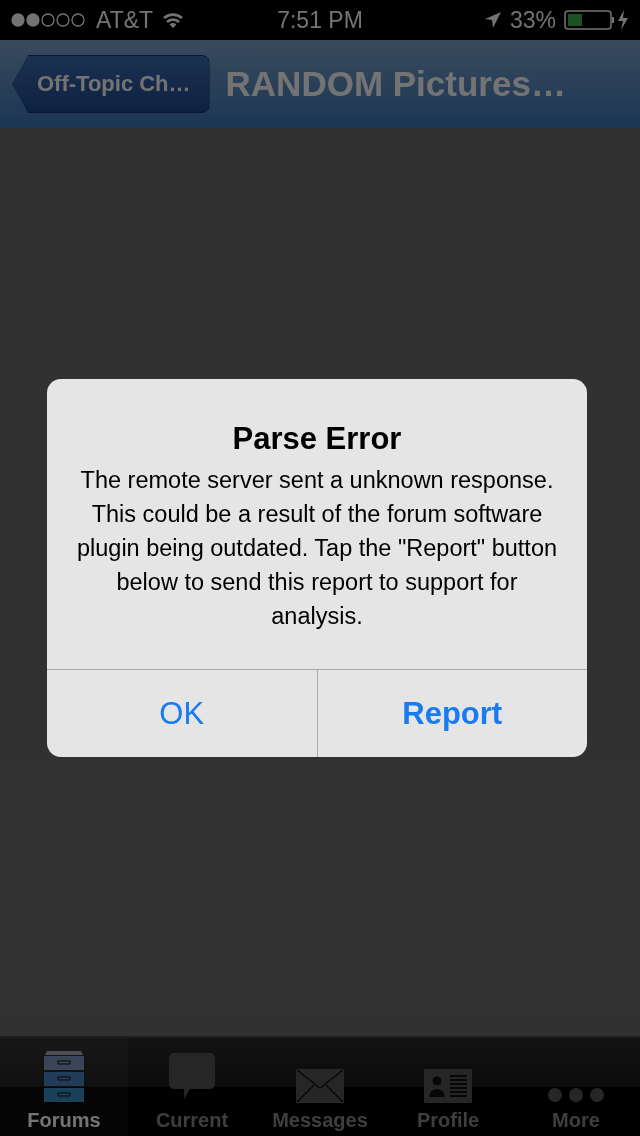 This screenshot has height=1136, width=640. I want to click on alert-button: OK, so click(182, 713).